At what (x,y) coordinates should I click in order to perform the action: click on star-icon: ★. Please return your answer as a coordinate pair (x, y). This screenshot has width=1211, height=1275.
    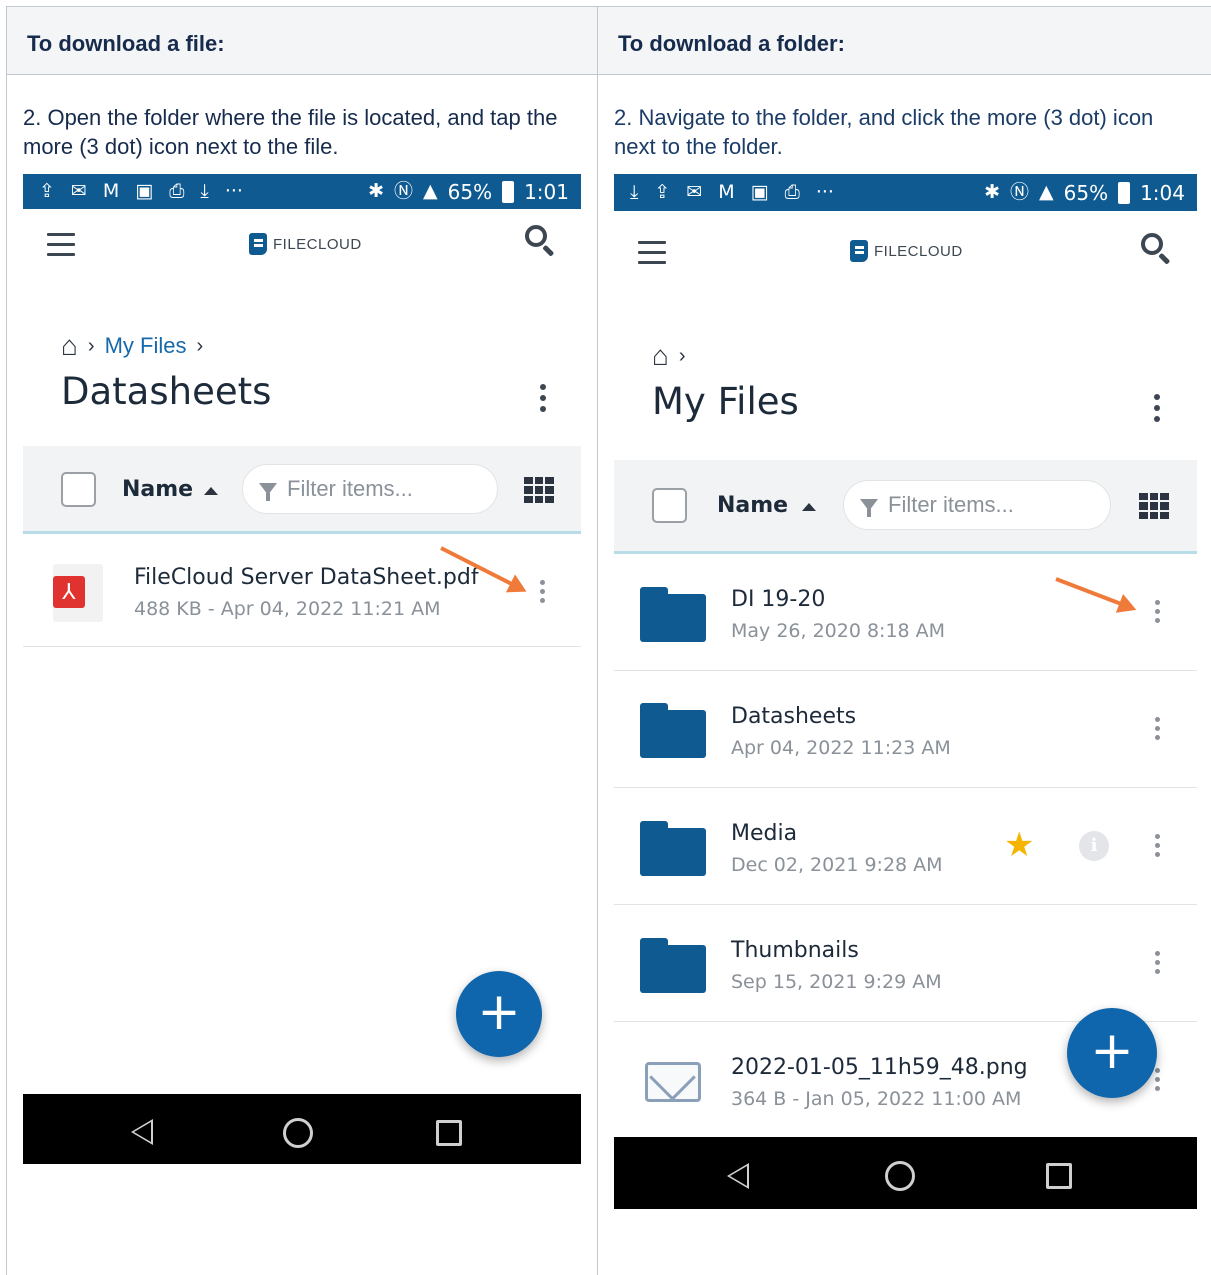
    Looking at the image, I should click on (1019, 845).